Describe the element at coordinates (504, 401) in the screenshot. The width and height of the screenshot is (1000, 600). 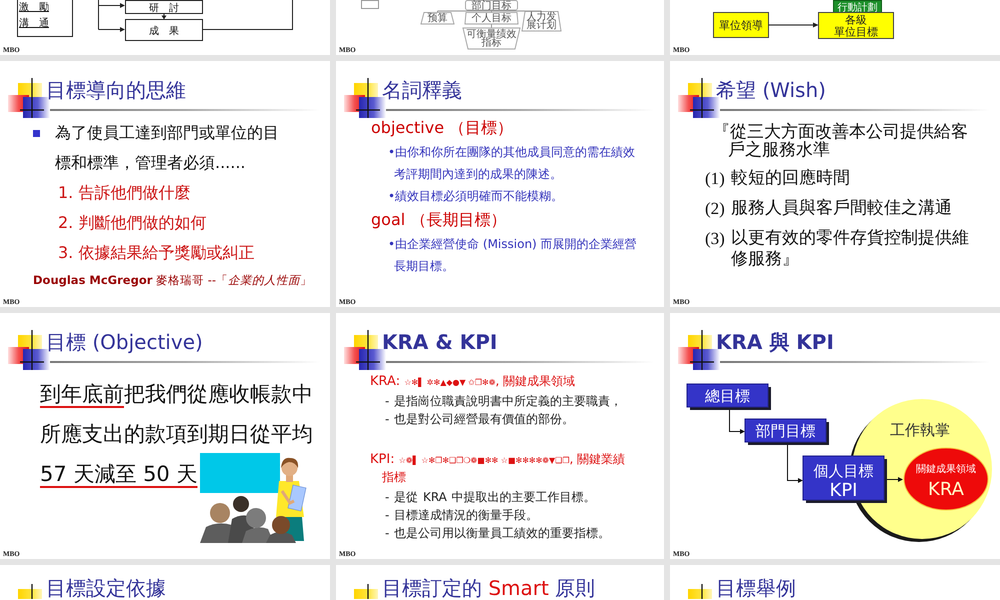
I see `list-item: - 是指崗位職責說明書中所定義的主要職責，` at that location.